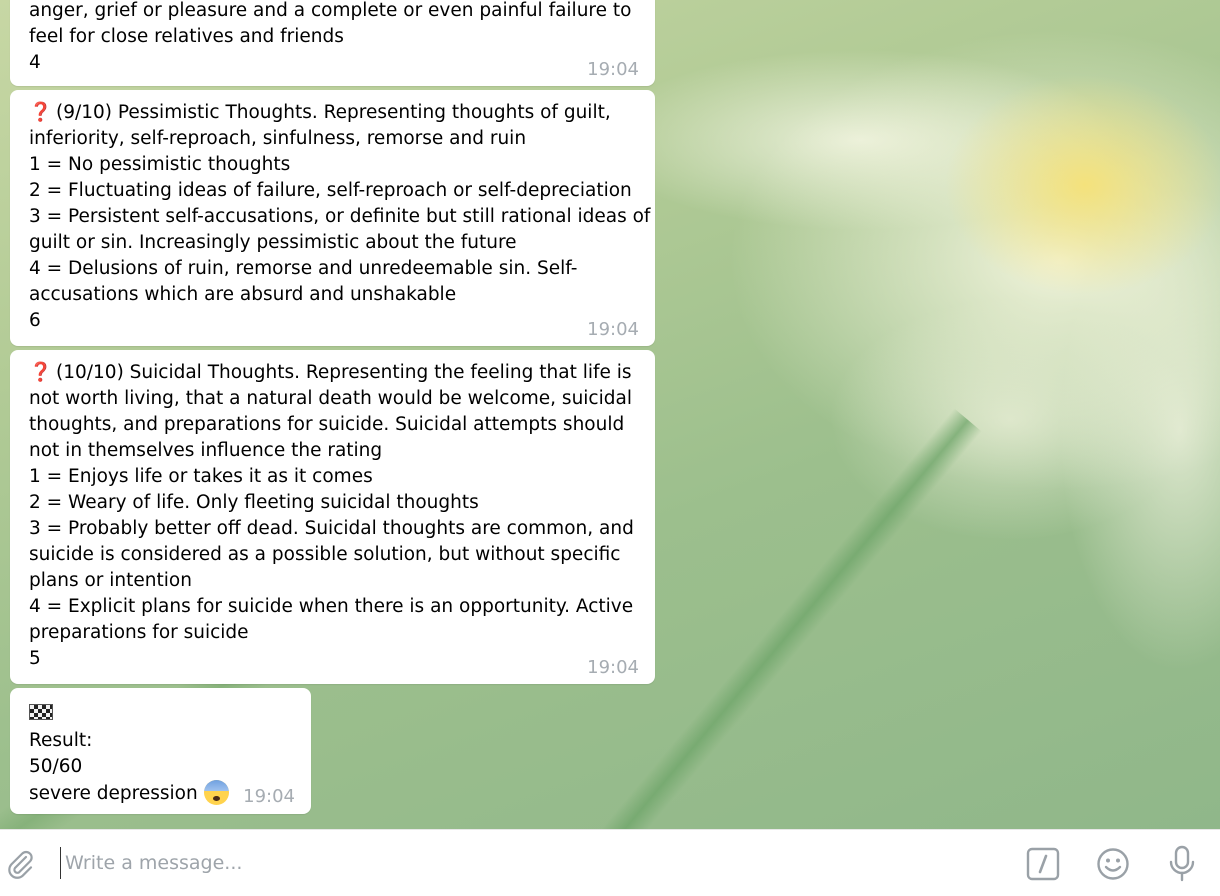 Image resolution: width=1220 pixels, height=896 pixels. I want to click on message-input, so click(510, 863).